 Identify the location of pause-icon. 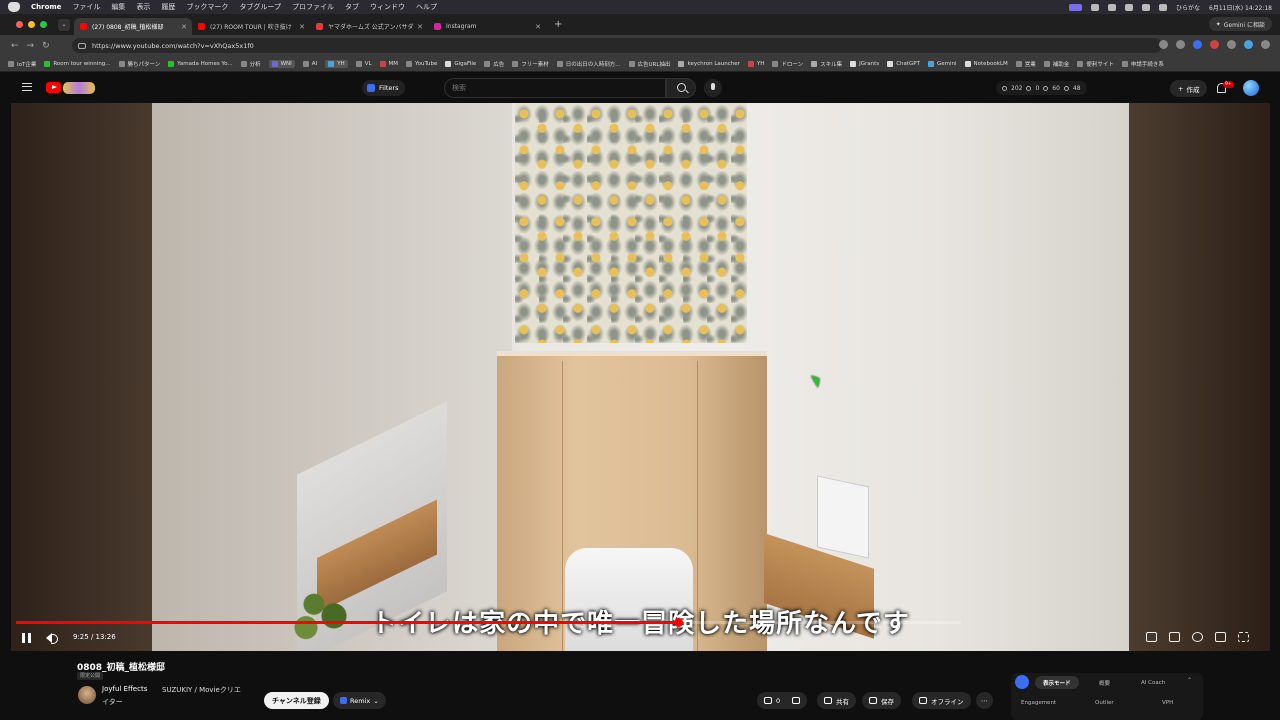
(26, 638).